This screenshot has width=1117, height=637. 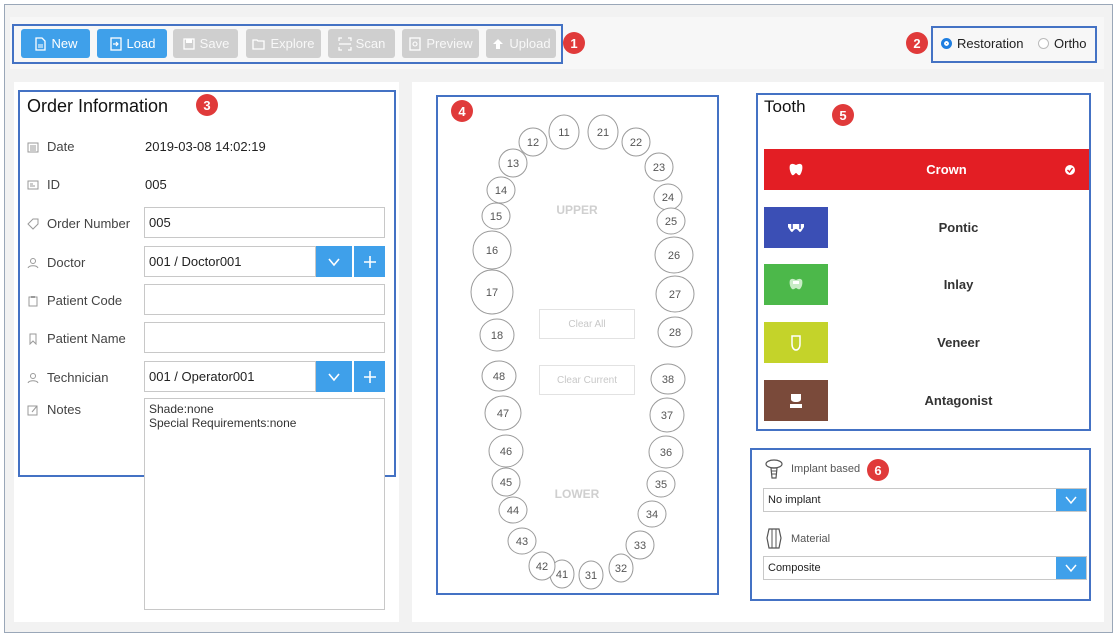 What do you see at coordinates (530, 43) in the screenshot?
I see `upload-label: Upload` at bounding box center [530, 43].